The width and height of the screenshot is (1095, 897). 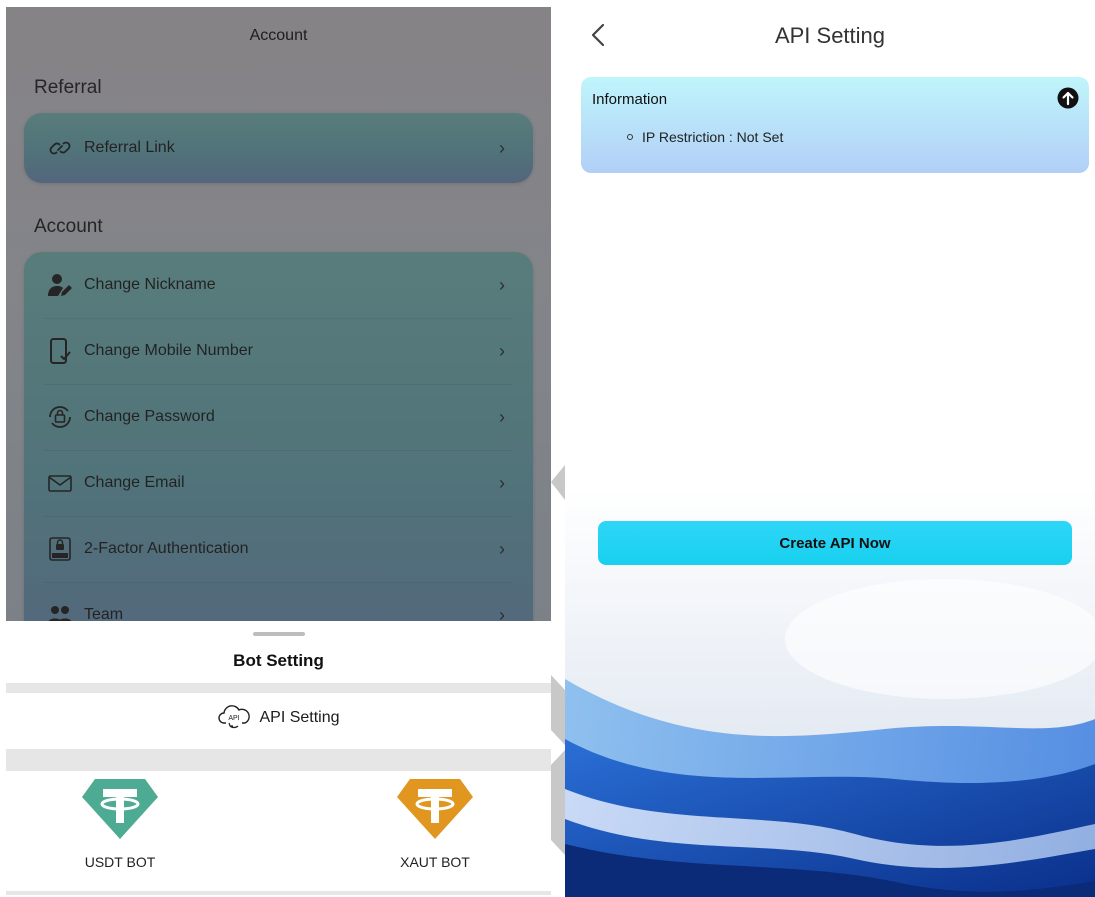 I want to click on cloud-api-icon: API, so click(x=234, y=718).